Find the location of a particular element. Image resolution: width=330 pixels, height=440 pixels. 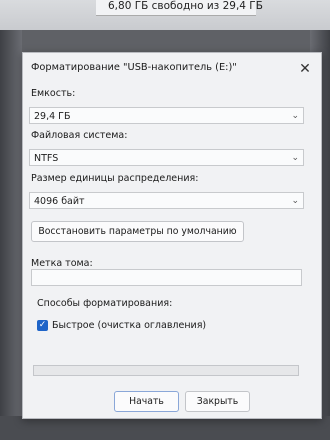

background-left is located at coordinates (11, 235).